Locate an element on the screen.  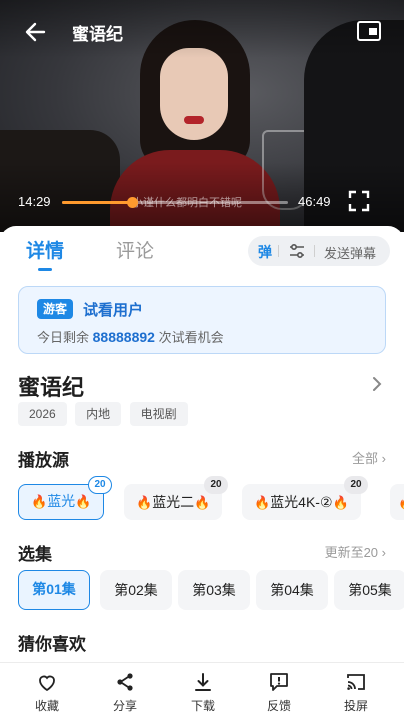
favorite-button: 收藏 is located at coordinates (47, 692).